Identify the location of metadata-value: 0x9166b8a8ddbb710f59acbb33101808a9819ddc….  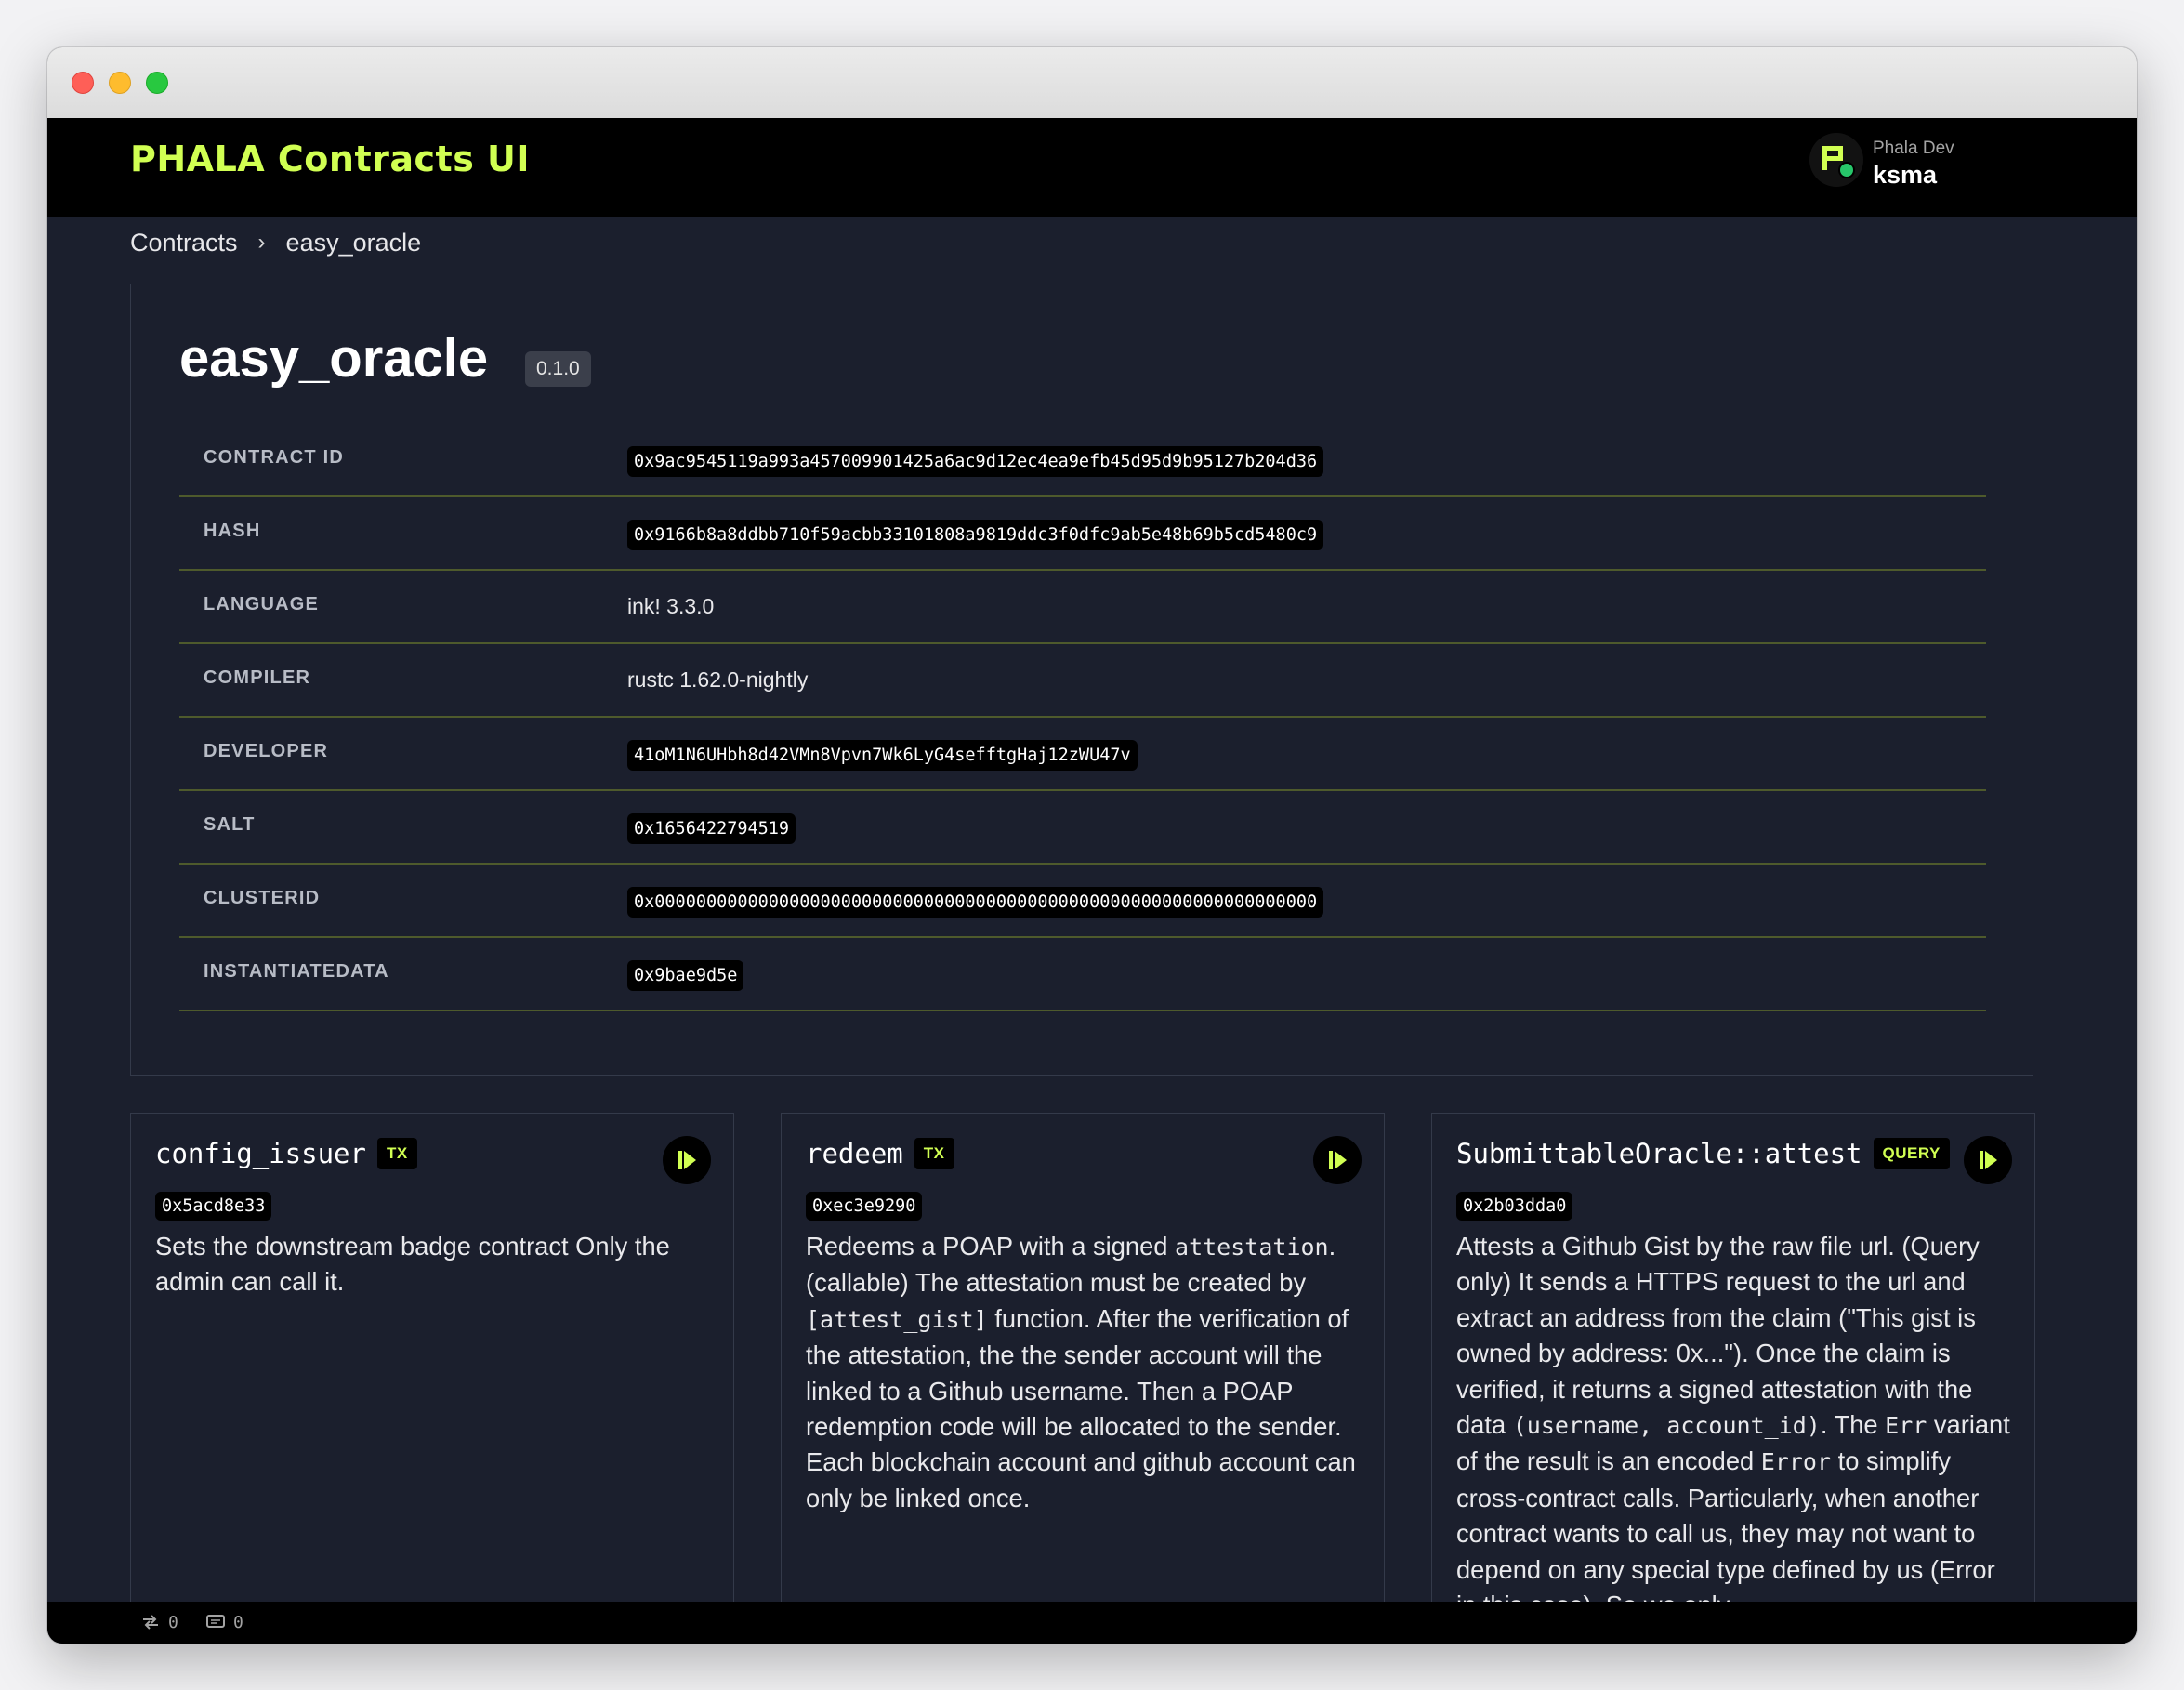
(975, 534).